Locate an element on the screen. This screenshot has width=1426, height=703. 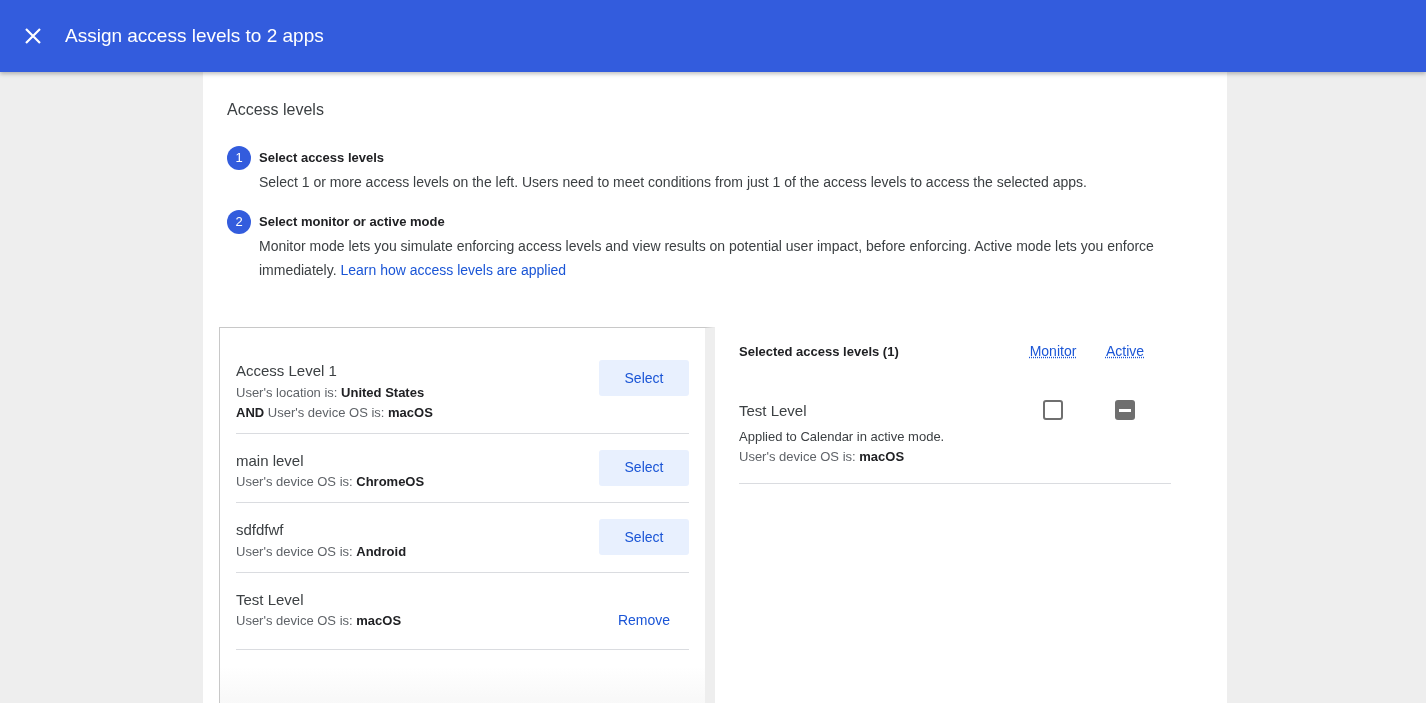
condition-text: User's location is: United States is located at coordinates (331, 392).